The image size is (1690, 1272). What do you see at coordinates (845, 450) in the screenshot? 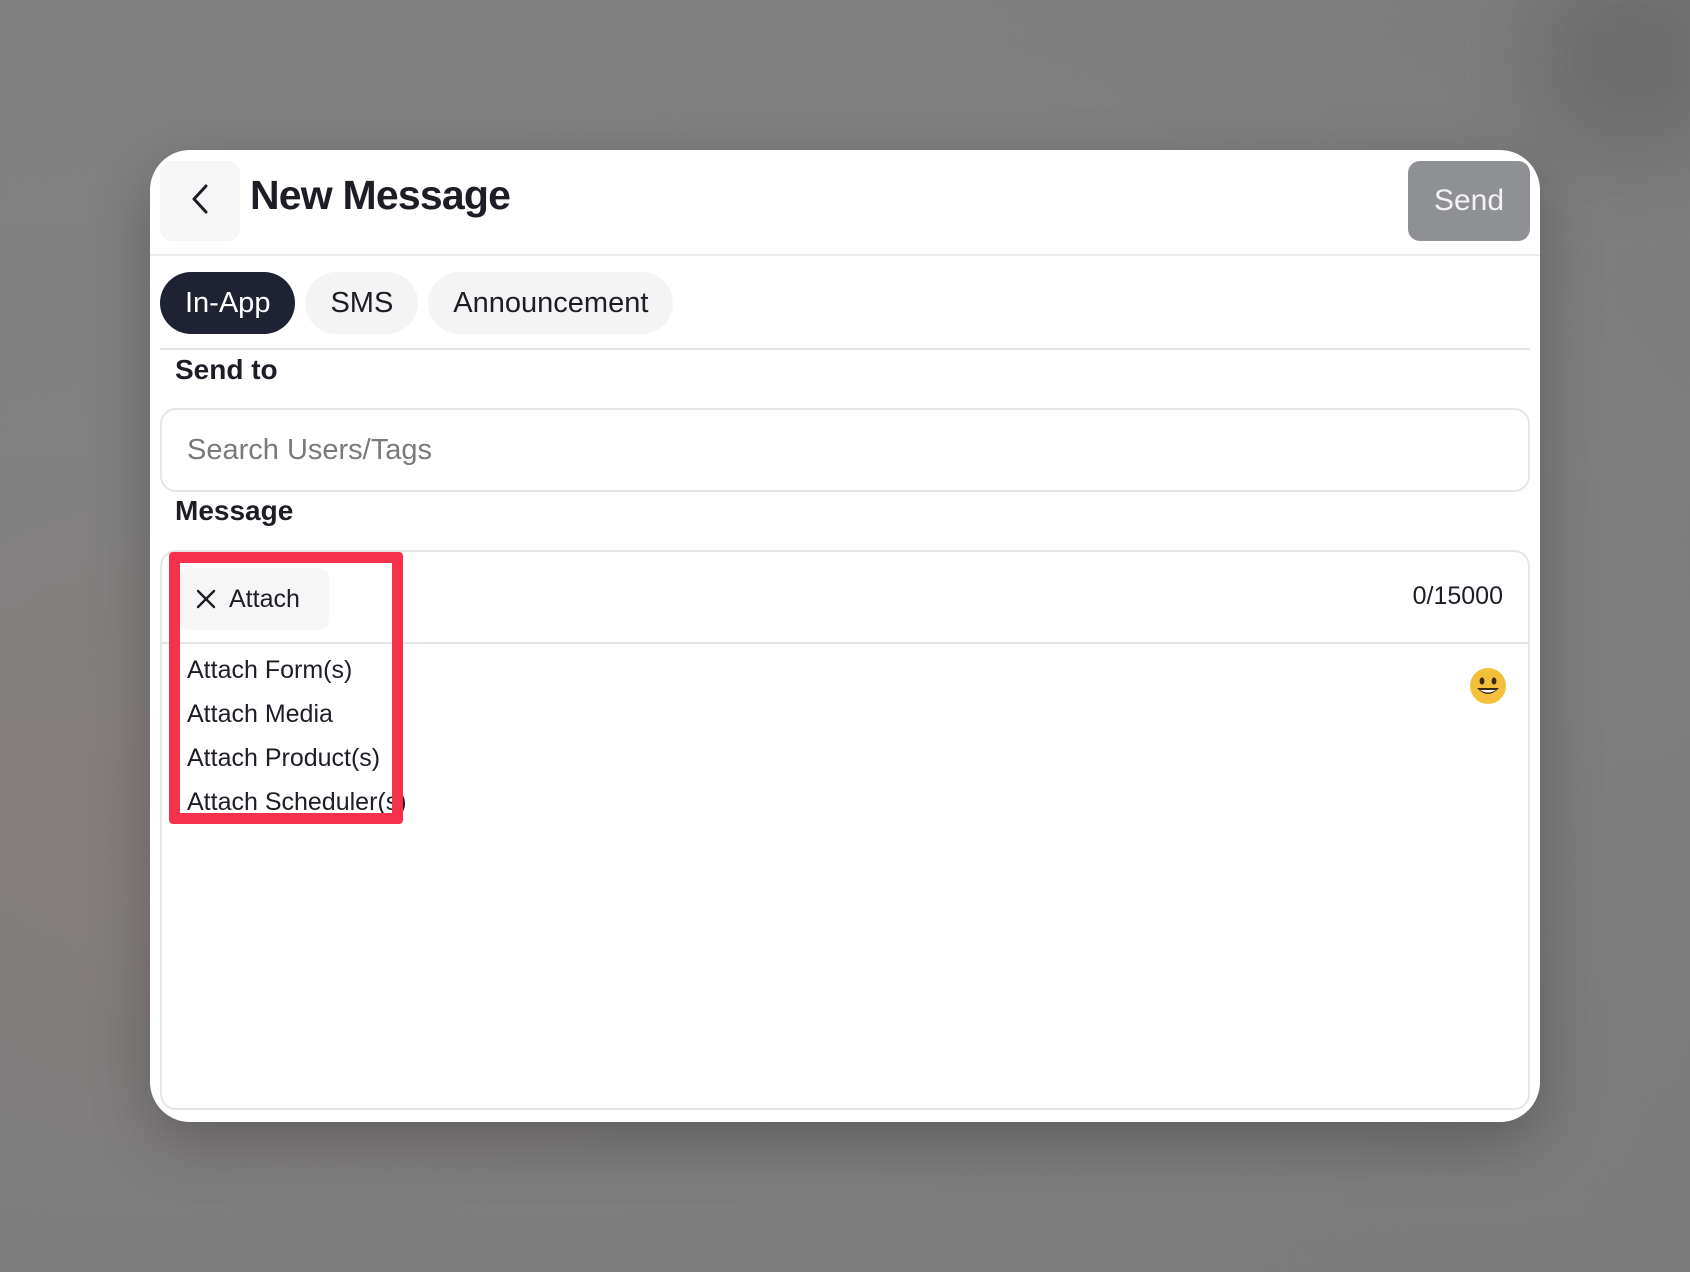
I see `search-users-tags-input` at bounding box center [845, 450].